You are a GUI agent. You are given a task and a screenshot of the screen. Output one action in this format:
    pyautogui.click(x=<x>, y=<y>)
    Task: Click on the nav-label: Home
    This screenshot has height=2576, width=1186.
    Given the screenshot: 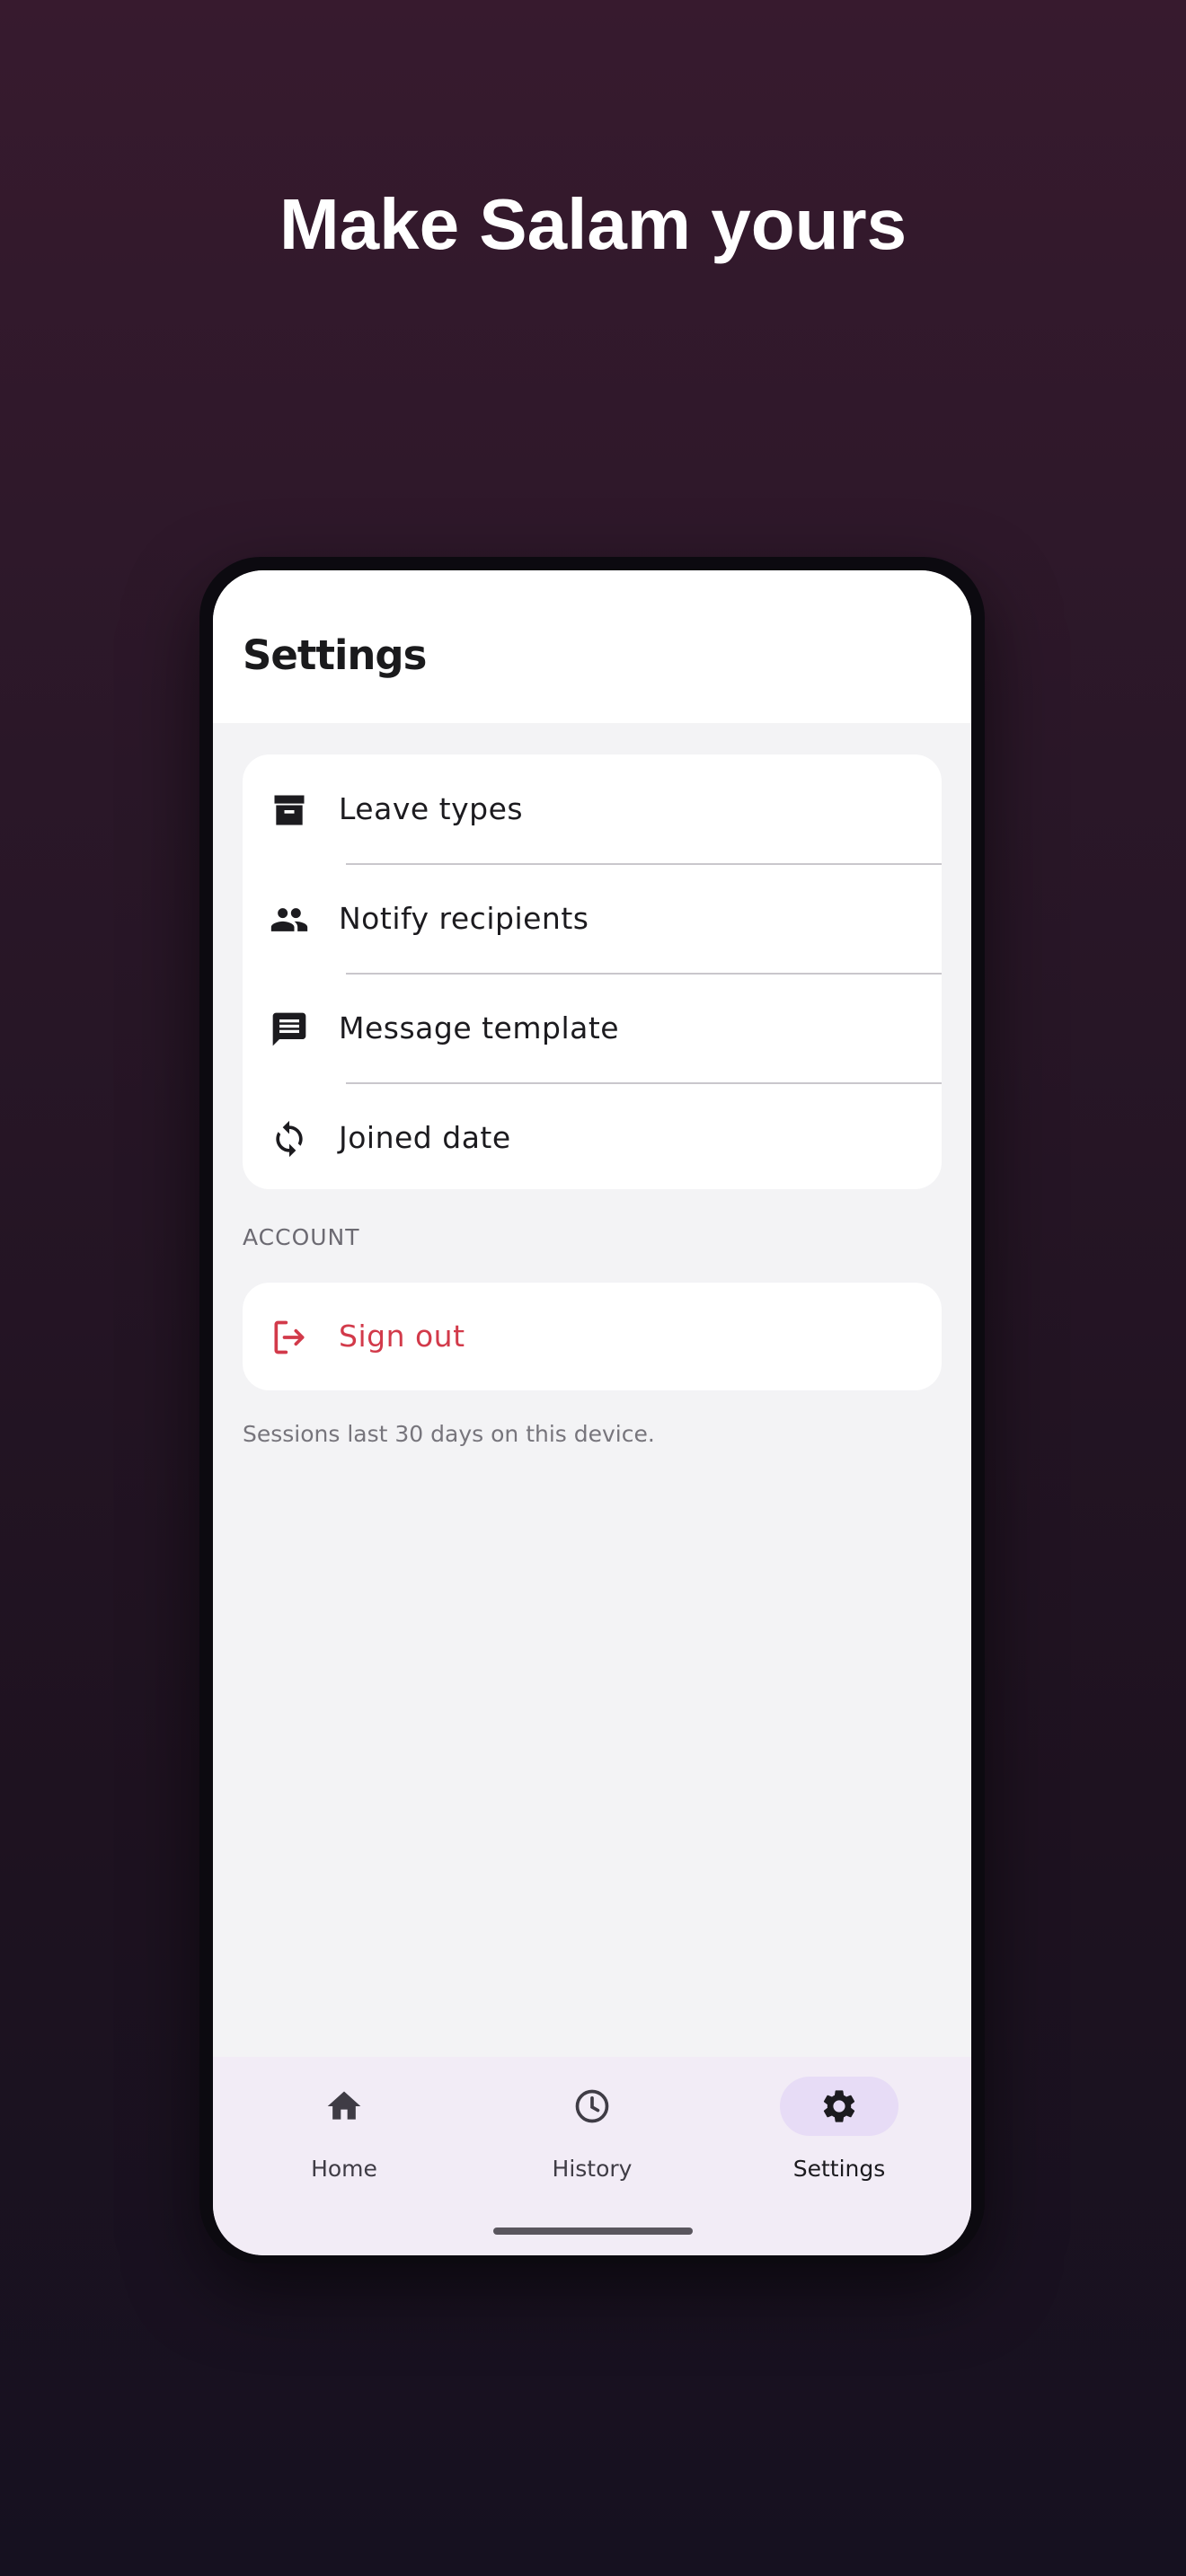 What is the action you would take?
    pyautogui.click(x=344, y=2169)
    